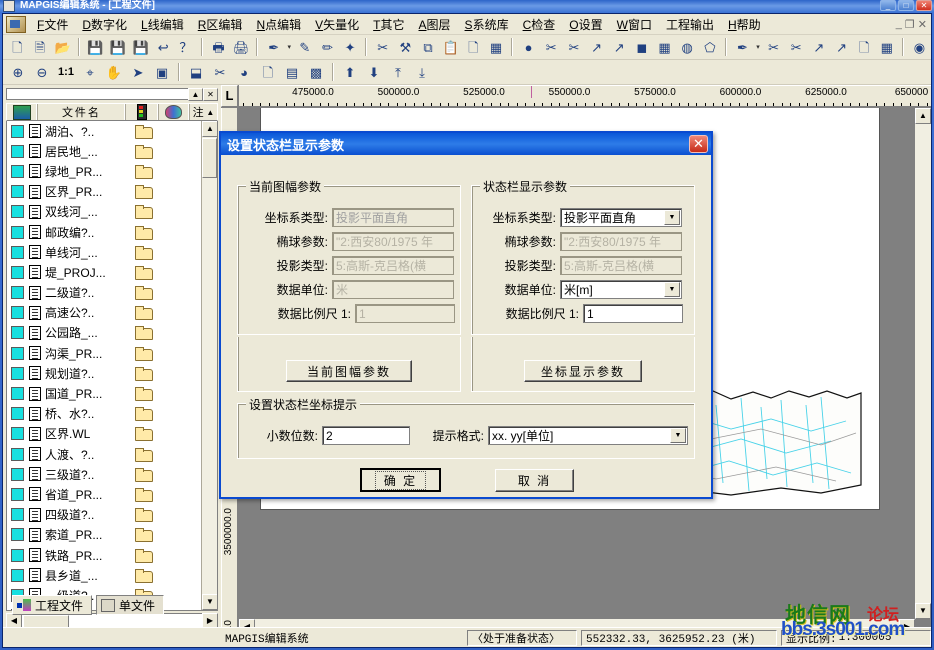 Image resolution: width=934 pixels, height=650 pixels. I want to click on open-project-icon: 🗎, so click(40, 47).